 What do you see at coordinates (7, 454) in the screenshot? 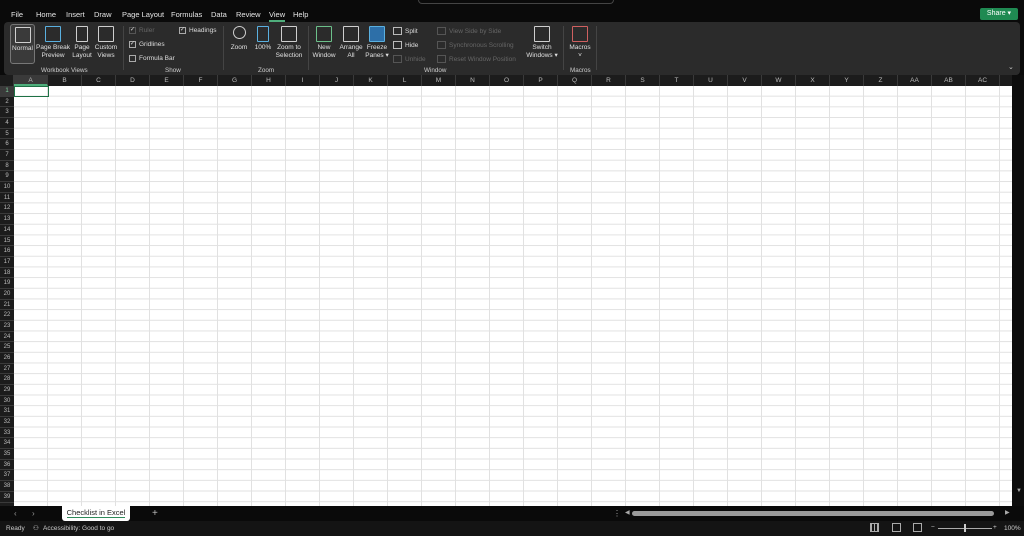
I see `row-header-35: 35` at bounding box center [7, 454].